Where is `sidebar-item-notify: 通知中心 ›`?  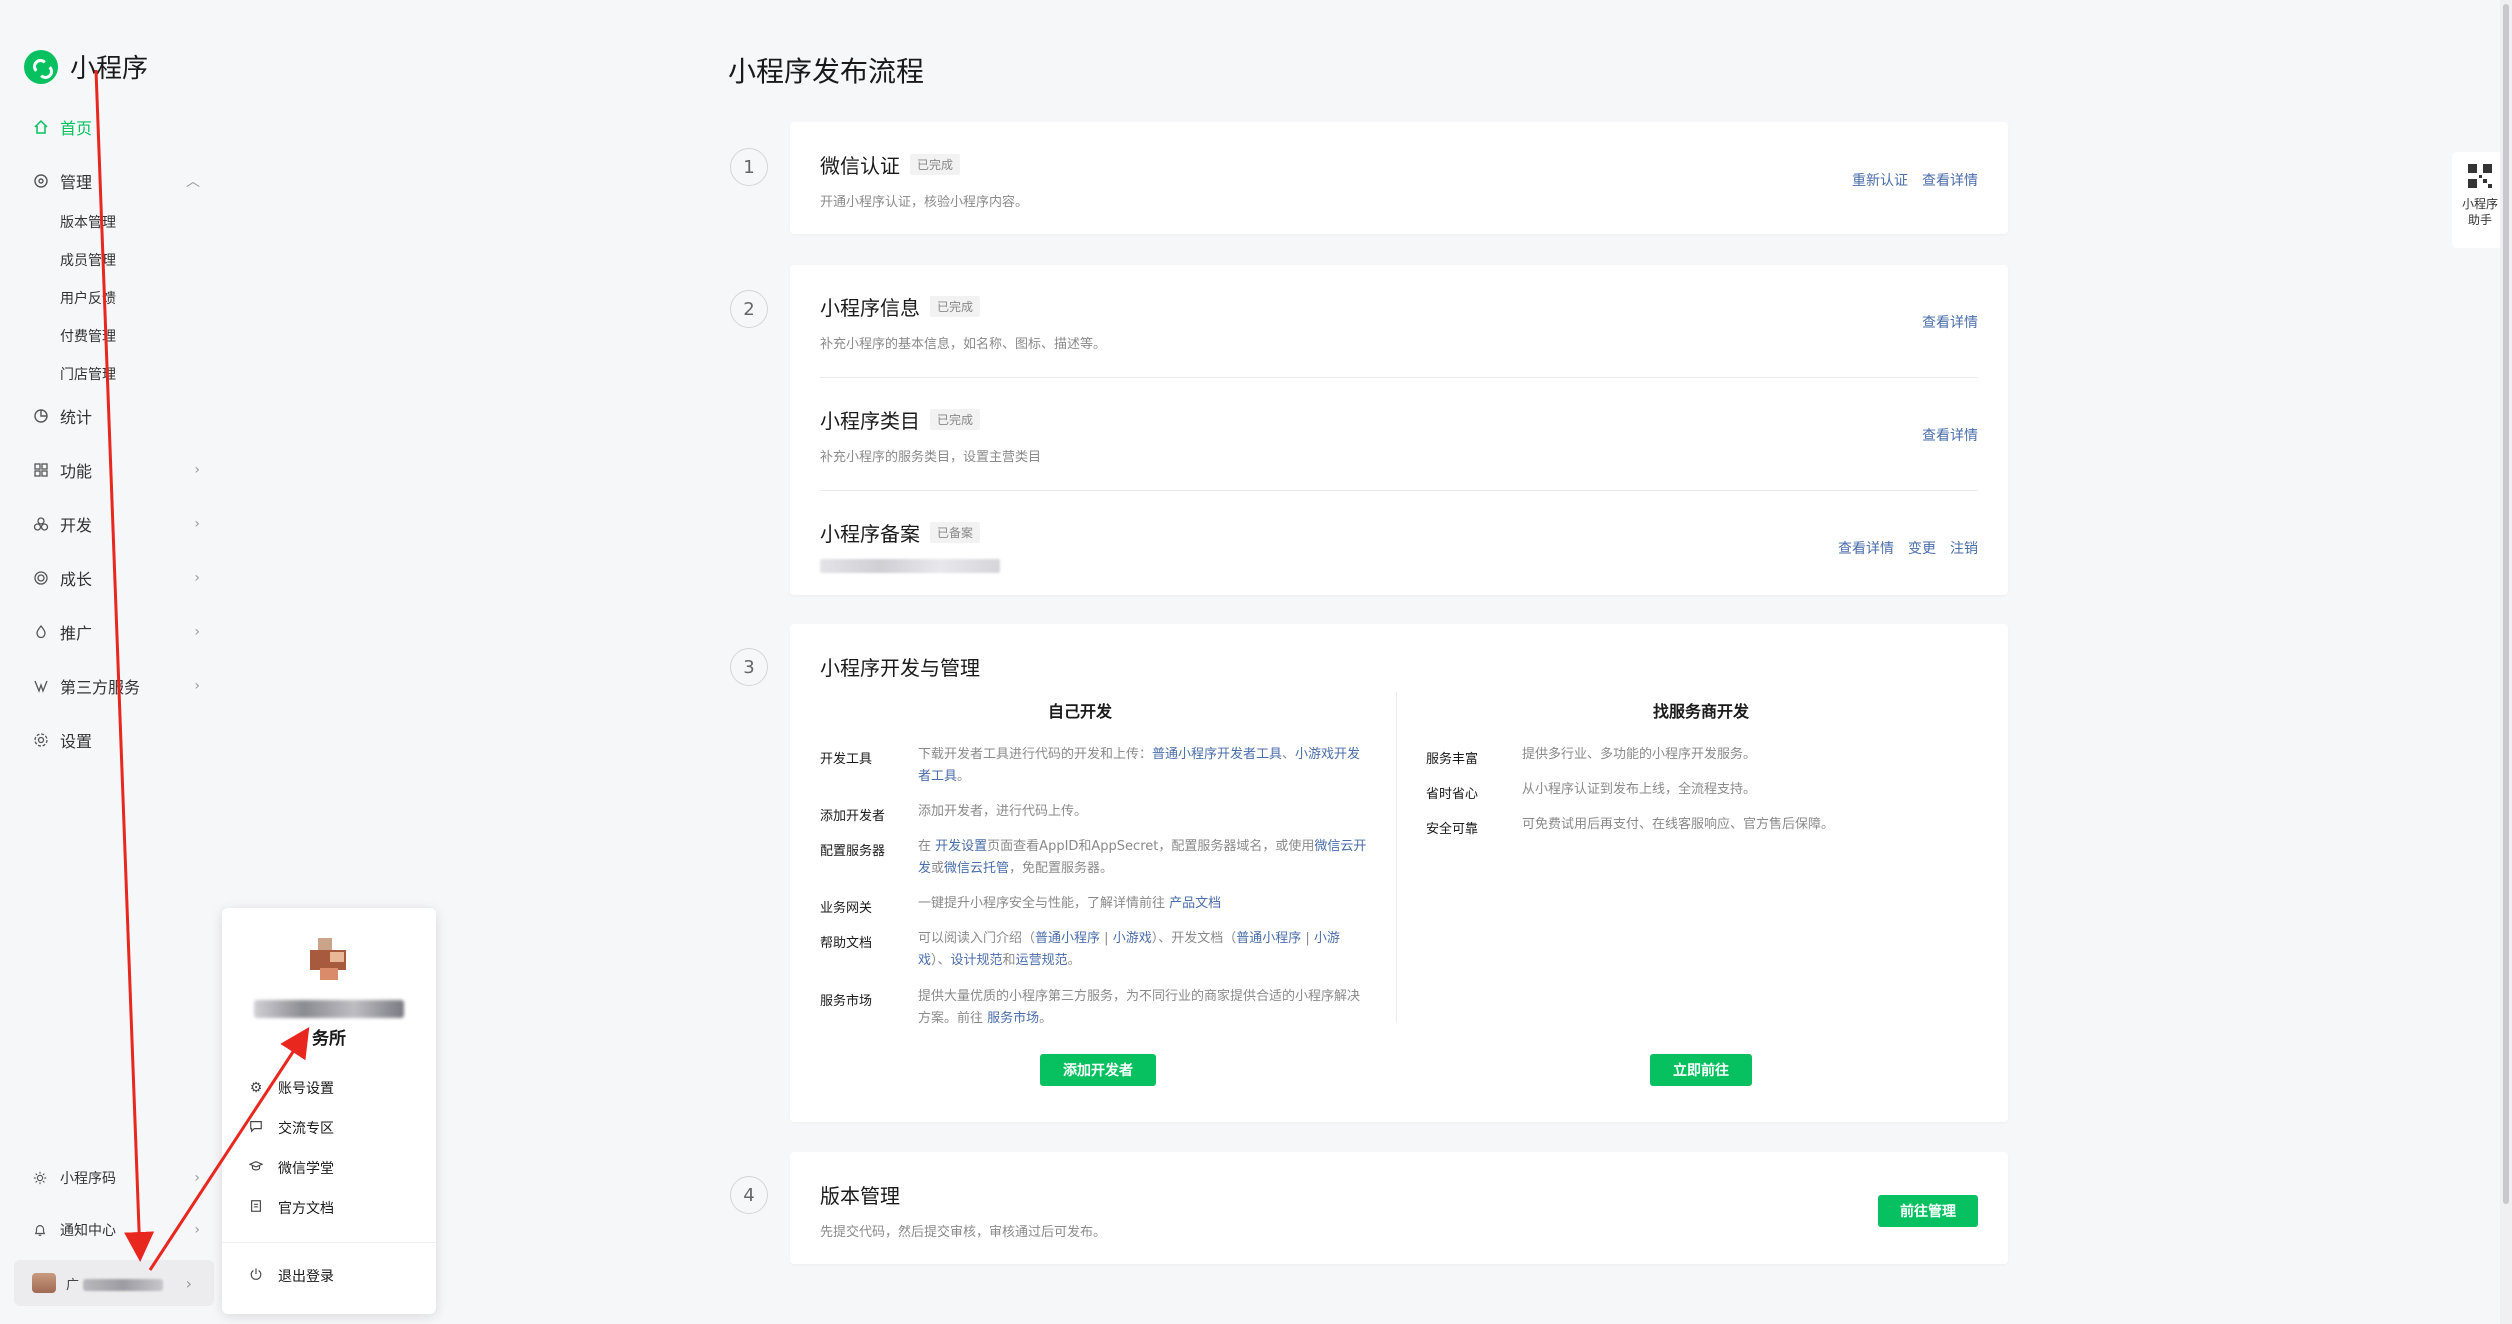
sidebar-item-notify: 通知中心 › is located at coordinates (116, 1230).